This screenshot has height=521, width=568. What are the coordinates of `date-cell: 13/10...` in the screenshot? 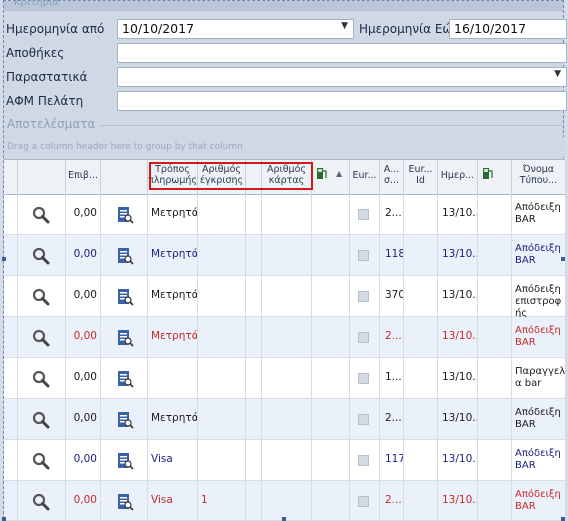 It's located at (458, 296).